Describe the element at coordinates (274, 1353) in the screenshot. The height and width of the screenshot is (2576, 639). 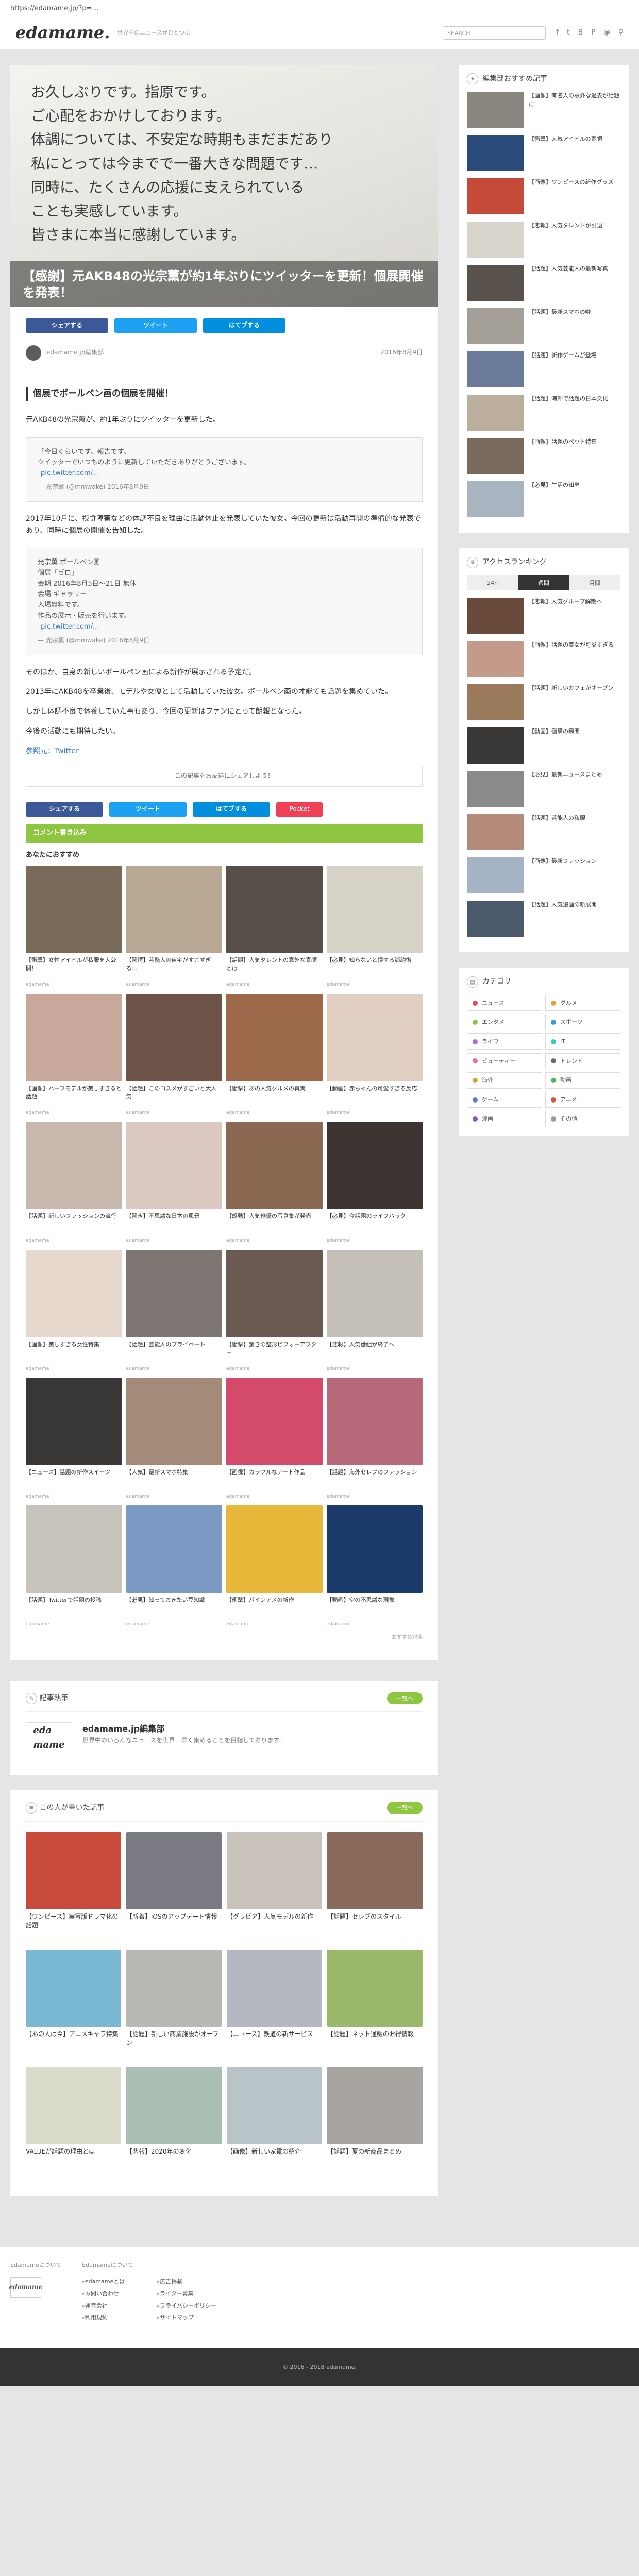
I see `recommend-title-text: 【衝撃】驚きの整形ビフォーアフター` at that location.